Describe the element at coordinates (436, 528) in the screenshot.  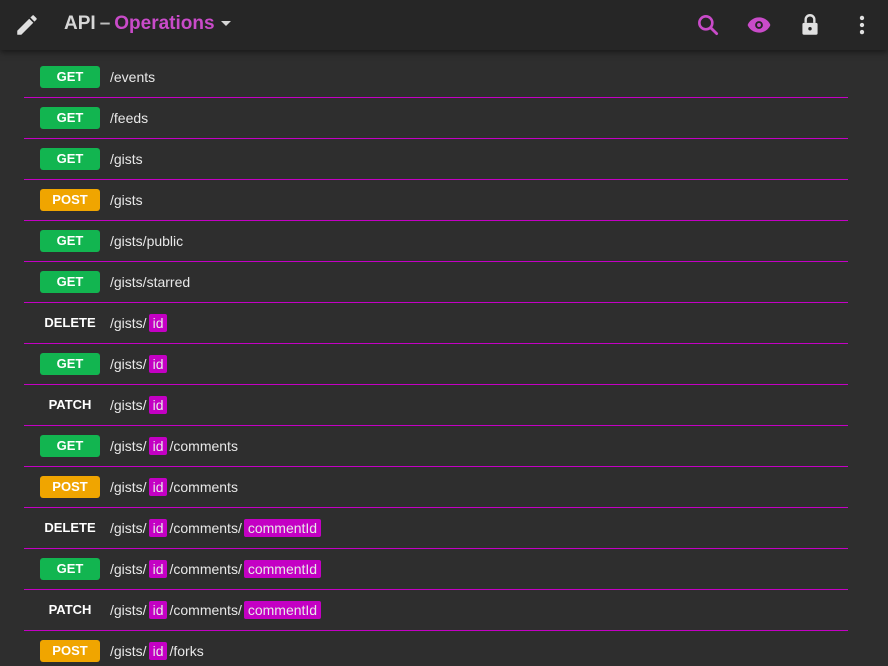
I see `operation-row: DELETE/gists/id/comments/commentId` at that location.